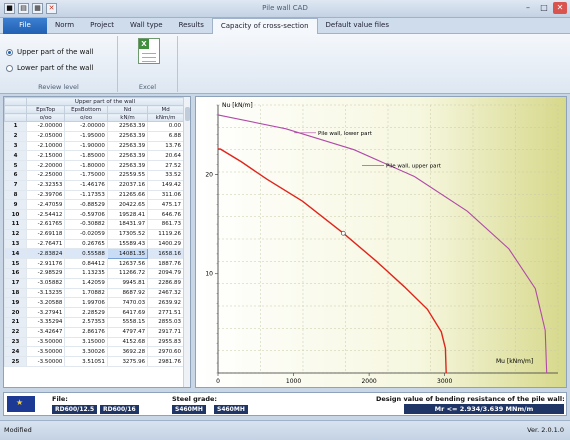 Image resolution: width=570 pixels, height=440 pixels. Describe the element at coordinates (149, 51) in the screenshot. I see `excel-icon: X` at that location.